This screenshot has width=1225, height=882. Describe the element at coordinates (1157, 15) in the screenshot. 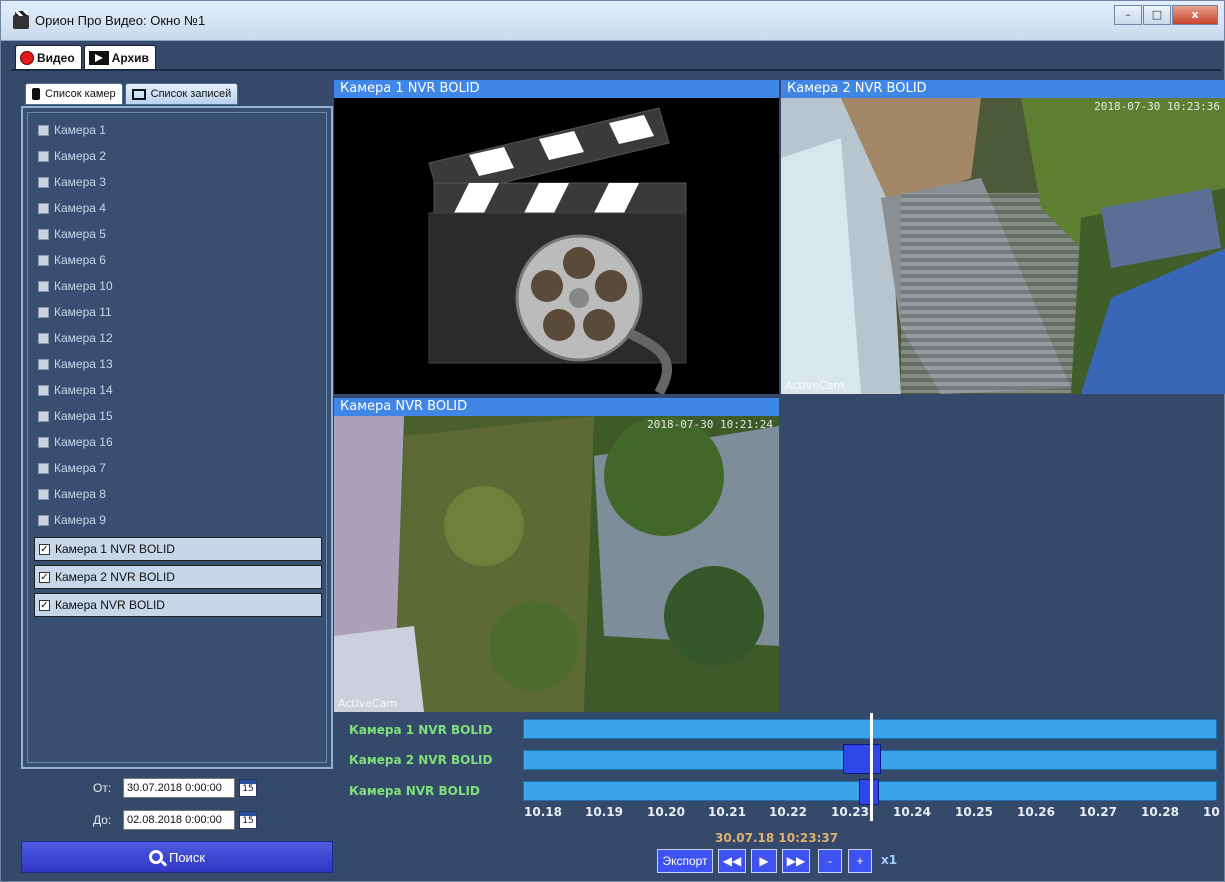

I see `maximize-button: □` at that location.